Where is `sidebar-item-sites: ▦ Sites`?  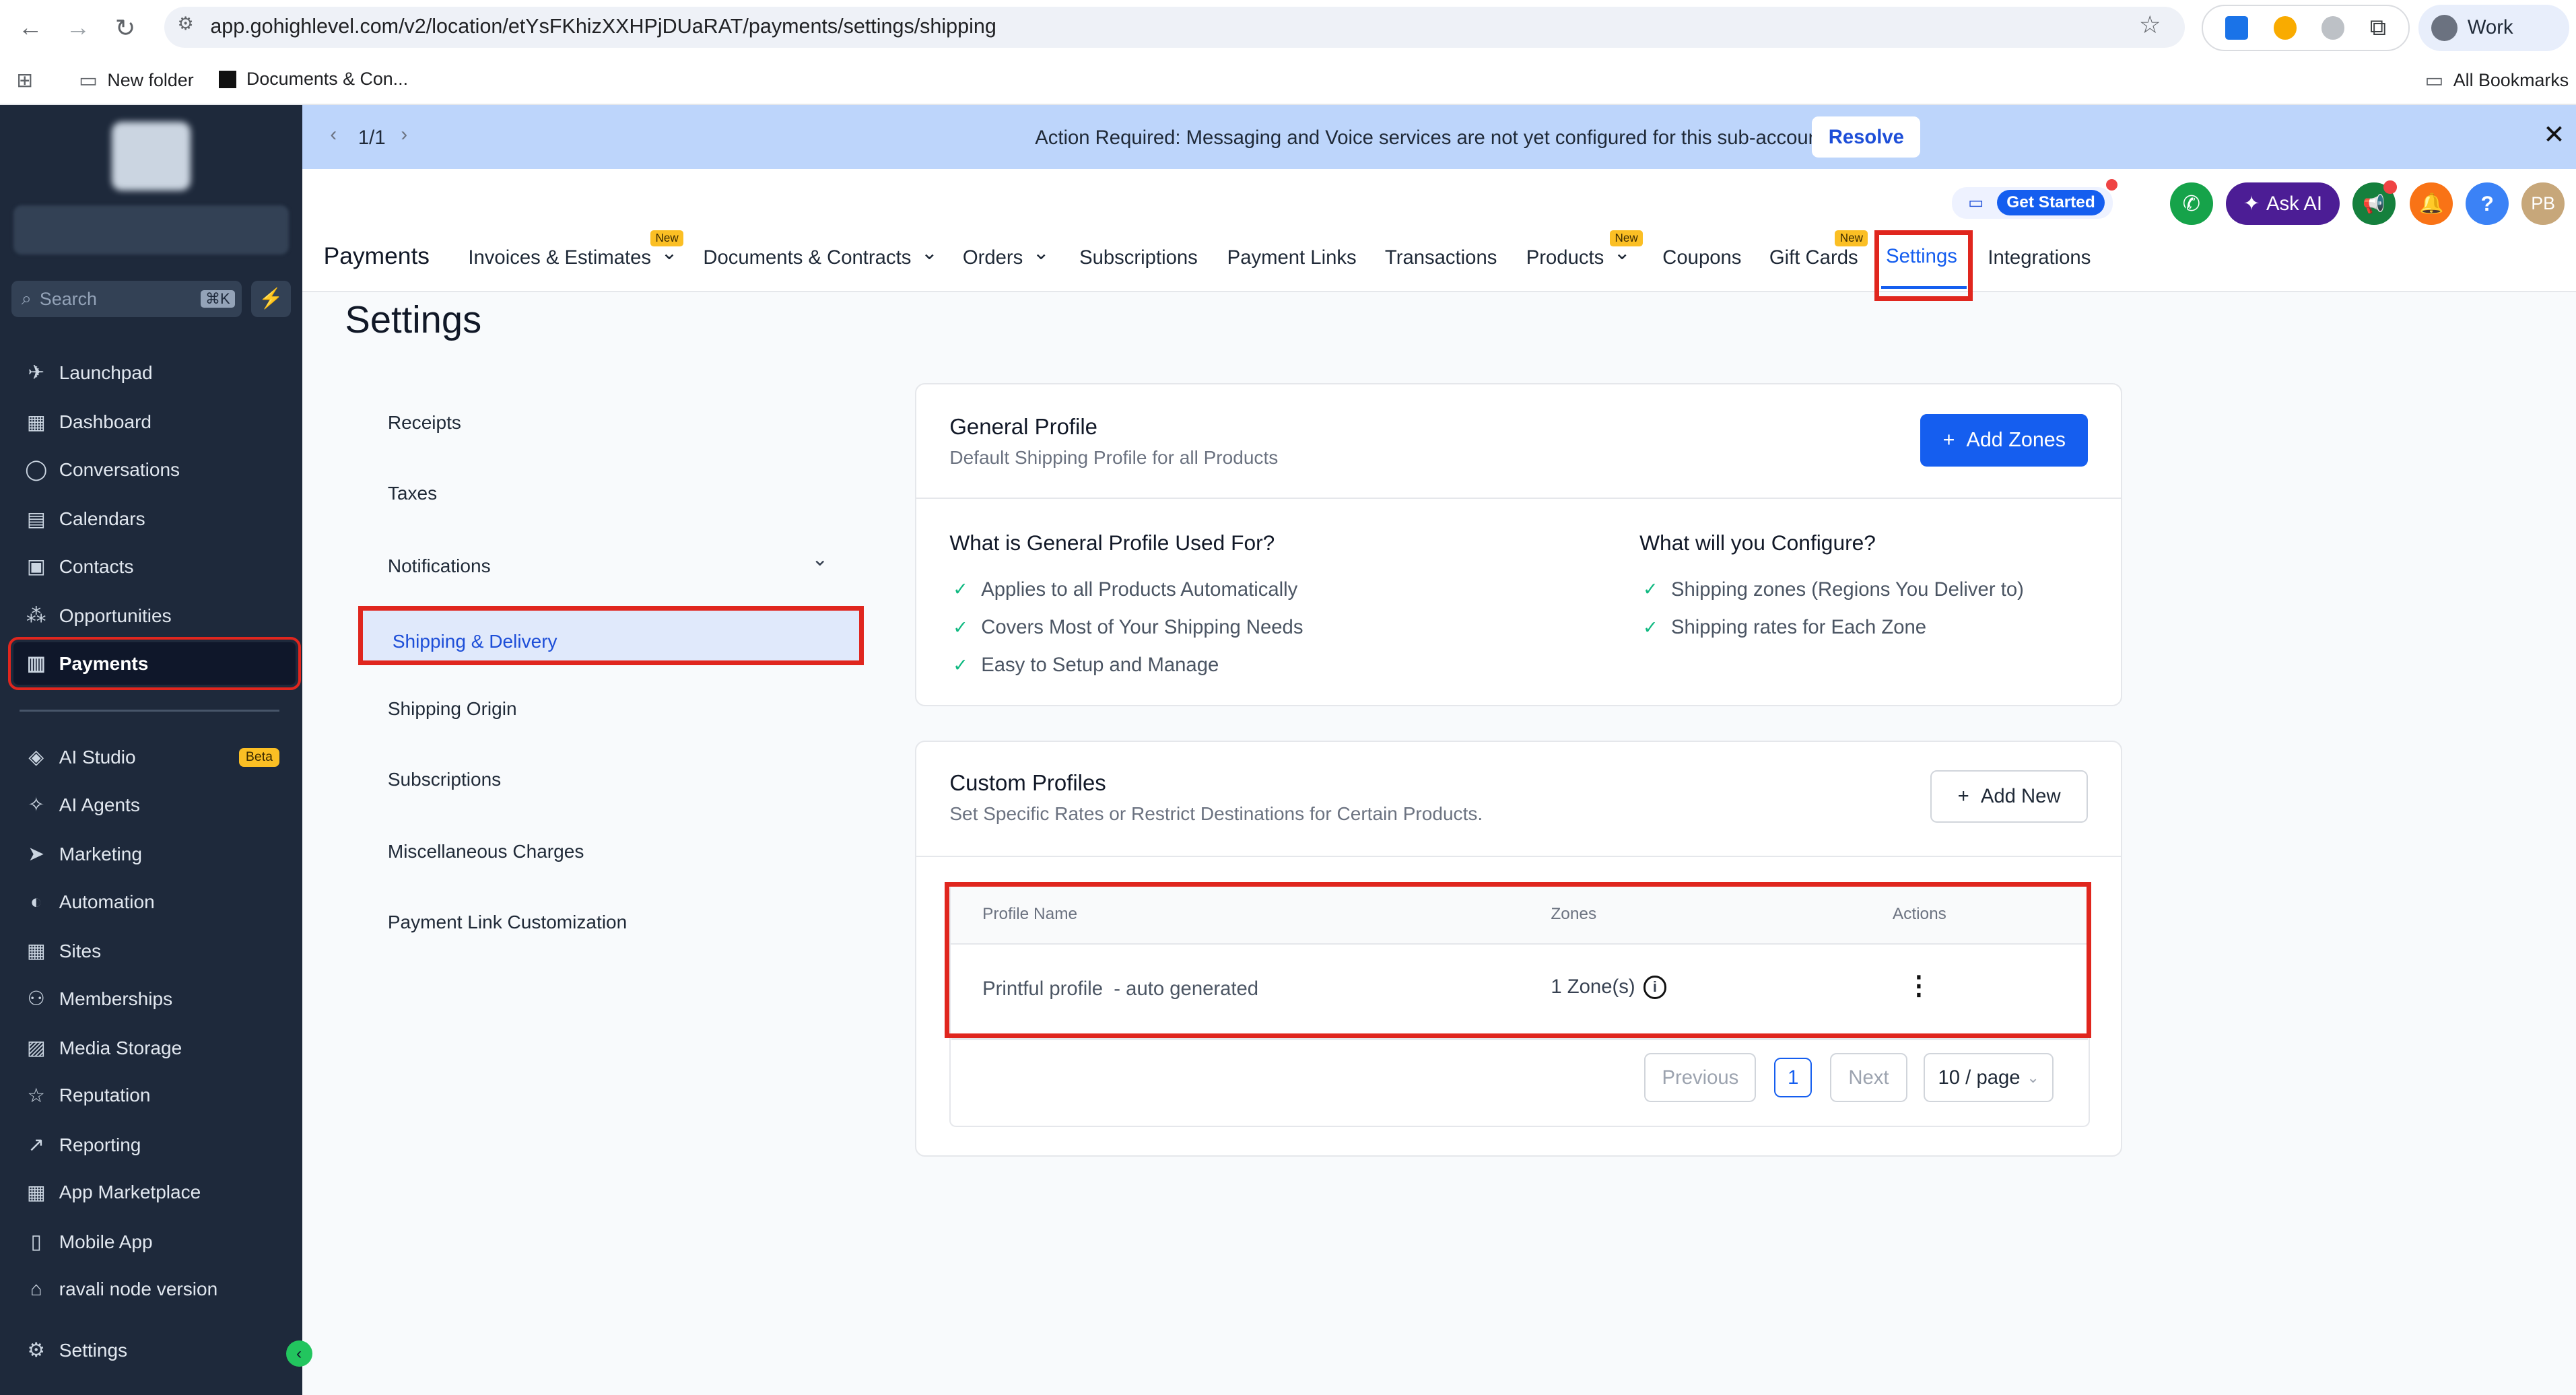
sidebar-item-sites: ▦ Sites is located at coordinates (154, 951).